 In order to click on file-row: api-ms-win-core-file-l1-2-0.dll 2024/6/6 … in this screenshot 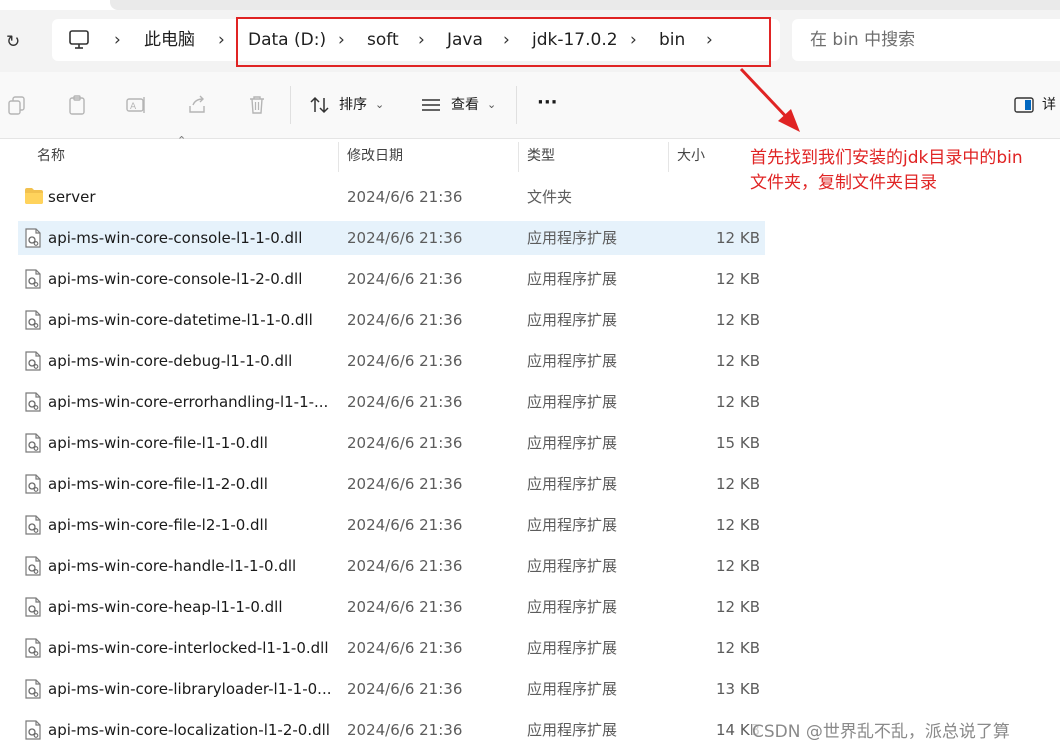, I will do `click(391, 484)`.